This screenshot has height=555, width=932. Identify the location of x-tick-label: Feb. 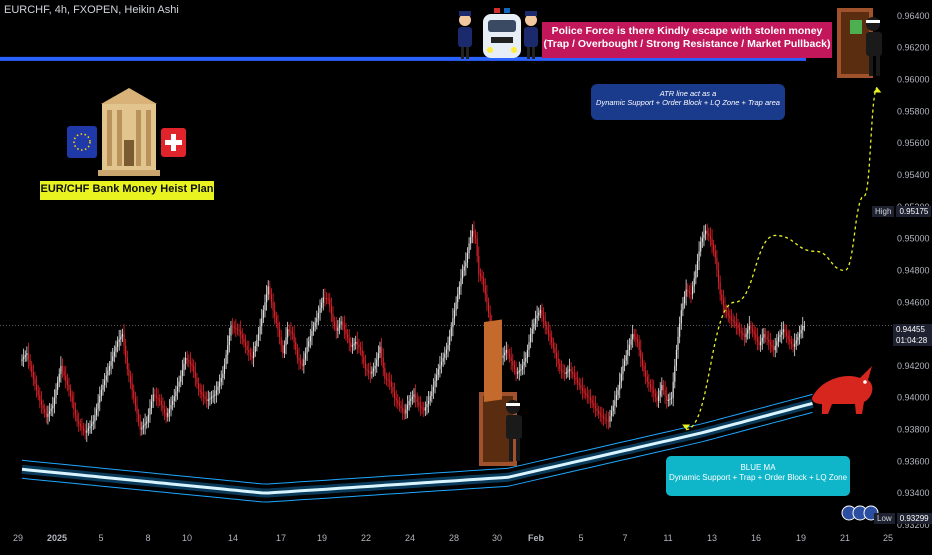
(536, 538).